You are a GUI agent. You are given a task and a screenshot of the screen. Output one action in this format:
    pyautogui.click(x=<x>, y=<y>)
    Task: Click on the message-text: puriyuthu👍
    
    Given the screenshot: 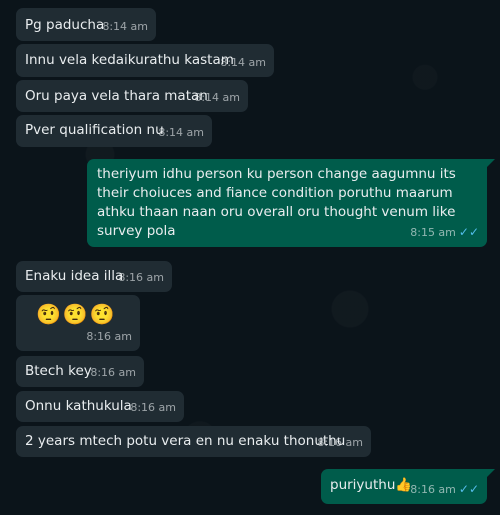 What is the action you would take?
    pyautogui.click(x=371, y=485)
    